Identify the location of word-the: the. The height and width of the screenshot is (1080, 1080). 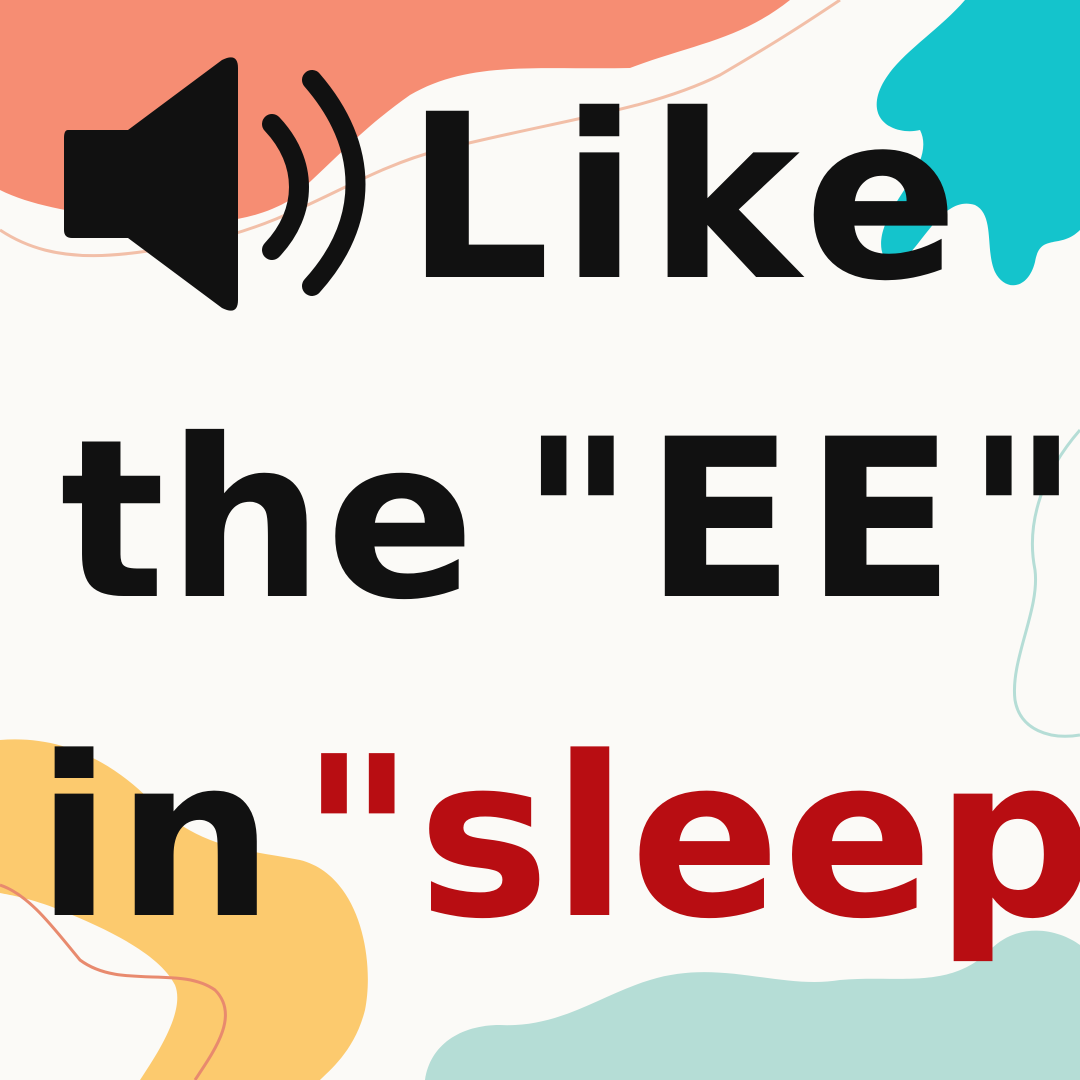
(268, 520).